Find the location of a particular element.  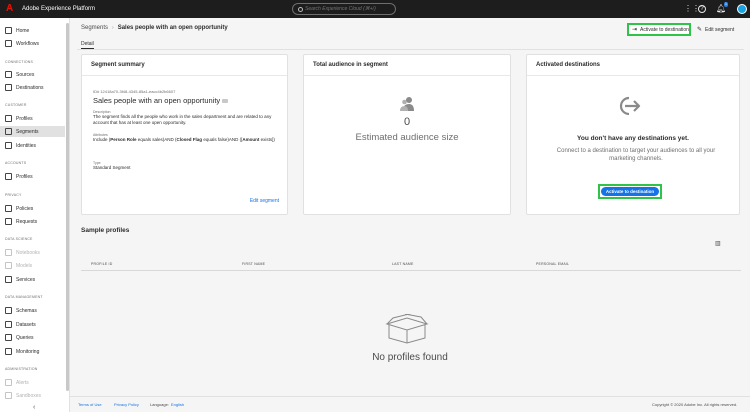

terms-link: Terms of Use is located at coordinates (90, 404).